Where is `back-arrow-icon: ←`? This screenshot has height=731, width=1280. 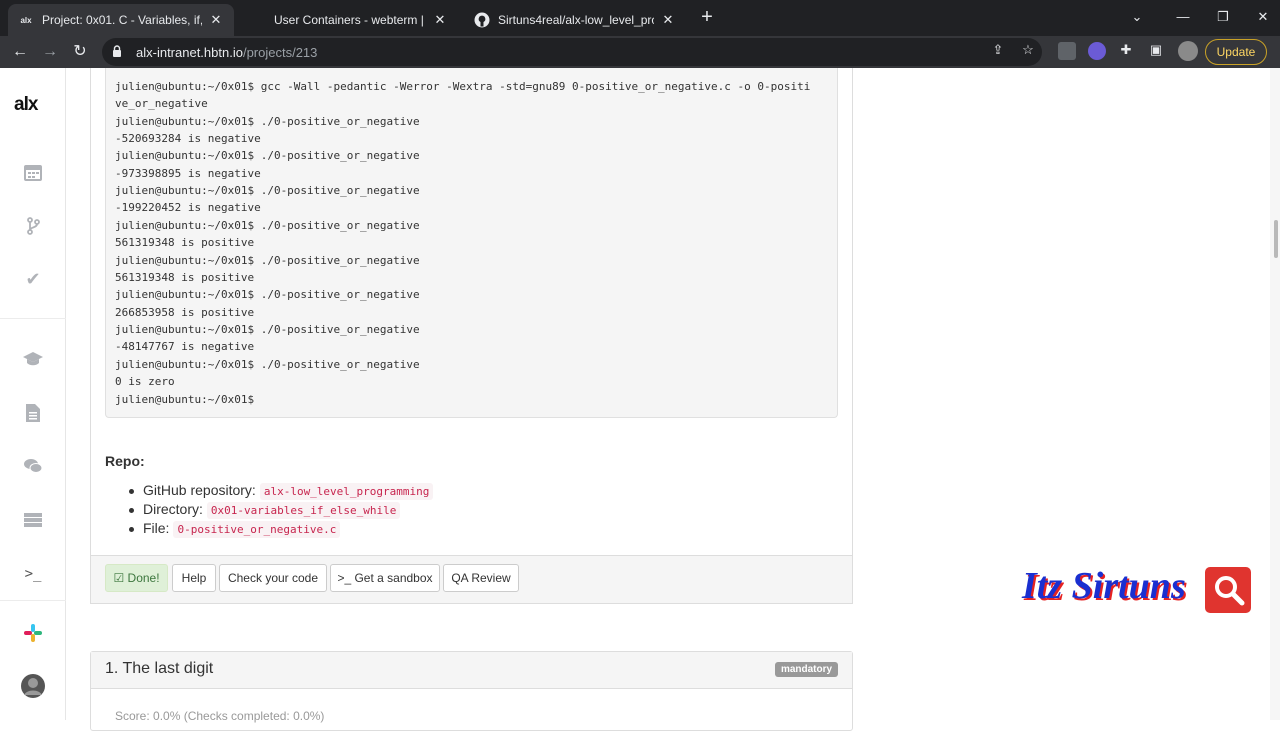
back-arrow-icon: ← is located at coordinates (20, 52).